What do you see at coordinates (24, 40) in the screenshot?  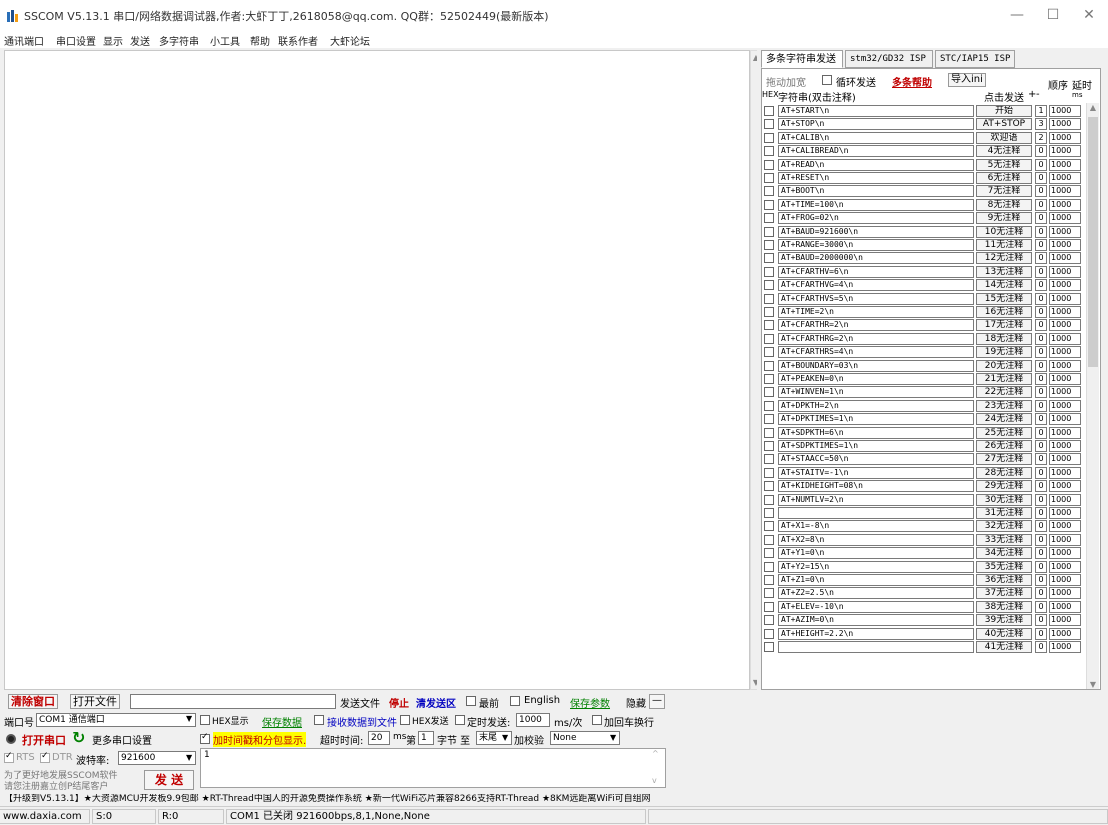 I see `menu-port: 通讯端口` at bounding box center [24, 40].